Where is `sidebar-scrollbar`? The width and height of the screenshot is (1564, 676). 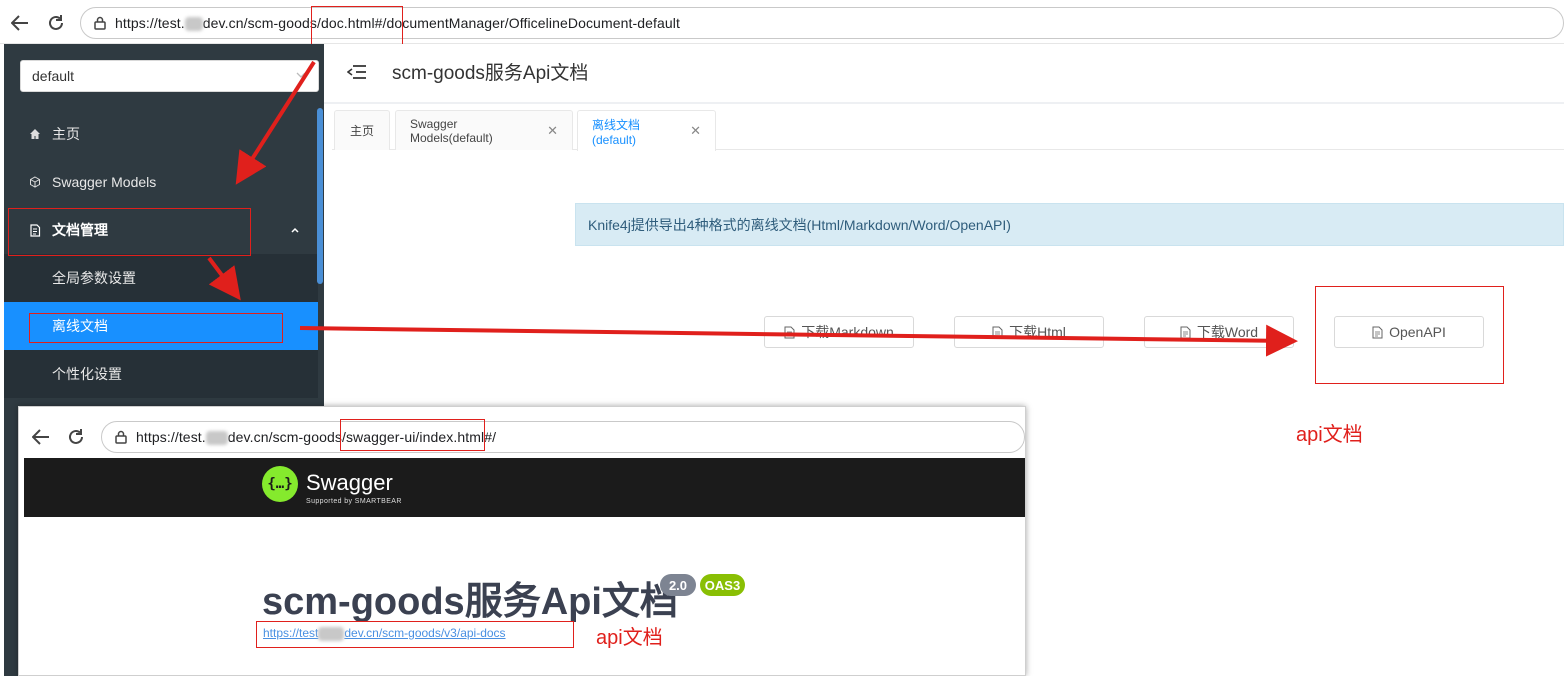 sidebar-scrollbar is located at coordinates (320, 196).